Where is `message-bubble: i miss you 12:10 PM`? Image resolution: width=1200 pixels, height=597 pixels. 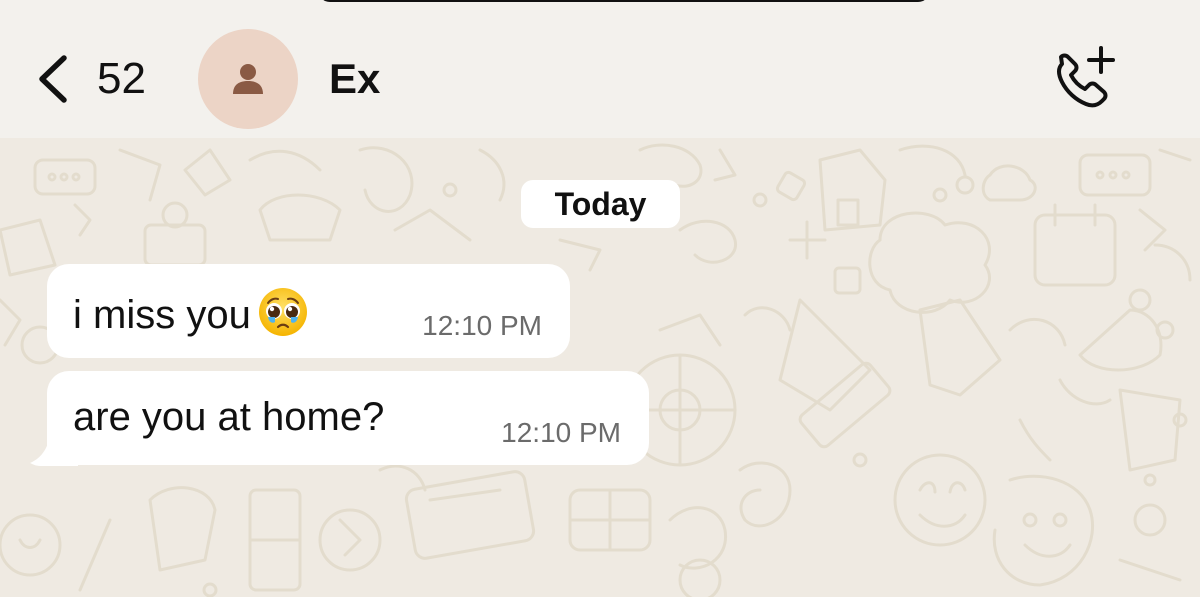
message-bubble: i miss you 12:10 PM is located at coordinates (308, 311).